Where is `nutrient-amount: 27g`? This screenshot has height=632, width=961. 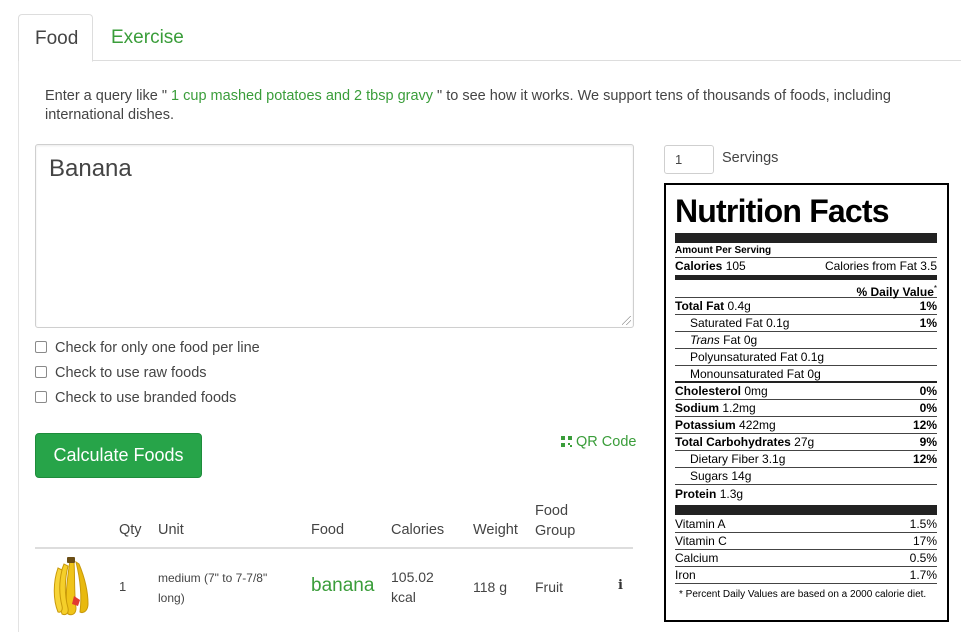 nutrient-amount: 27g is located at coordinates (804, 442).